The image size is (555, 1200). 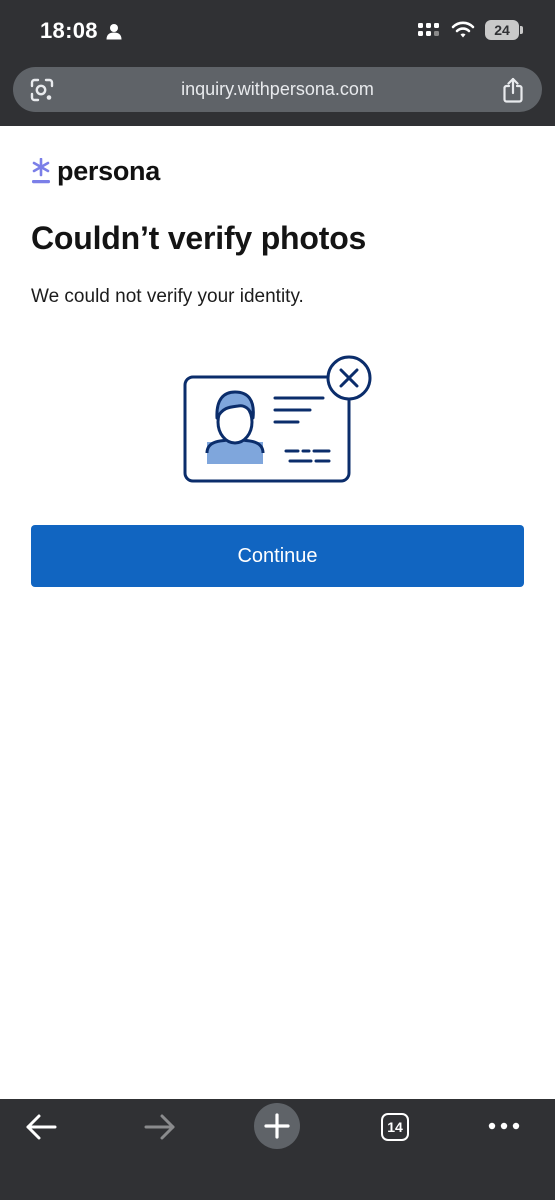 What do you see at coordinates (277, 63) in the screenshot?
I see `browser-top-chrome: 18:08 24 inquiry.withpersona.com` at bounding box center [277, 63].